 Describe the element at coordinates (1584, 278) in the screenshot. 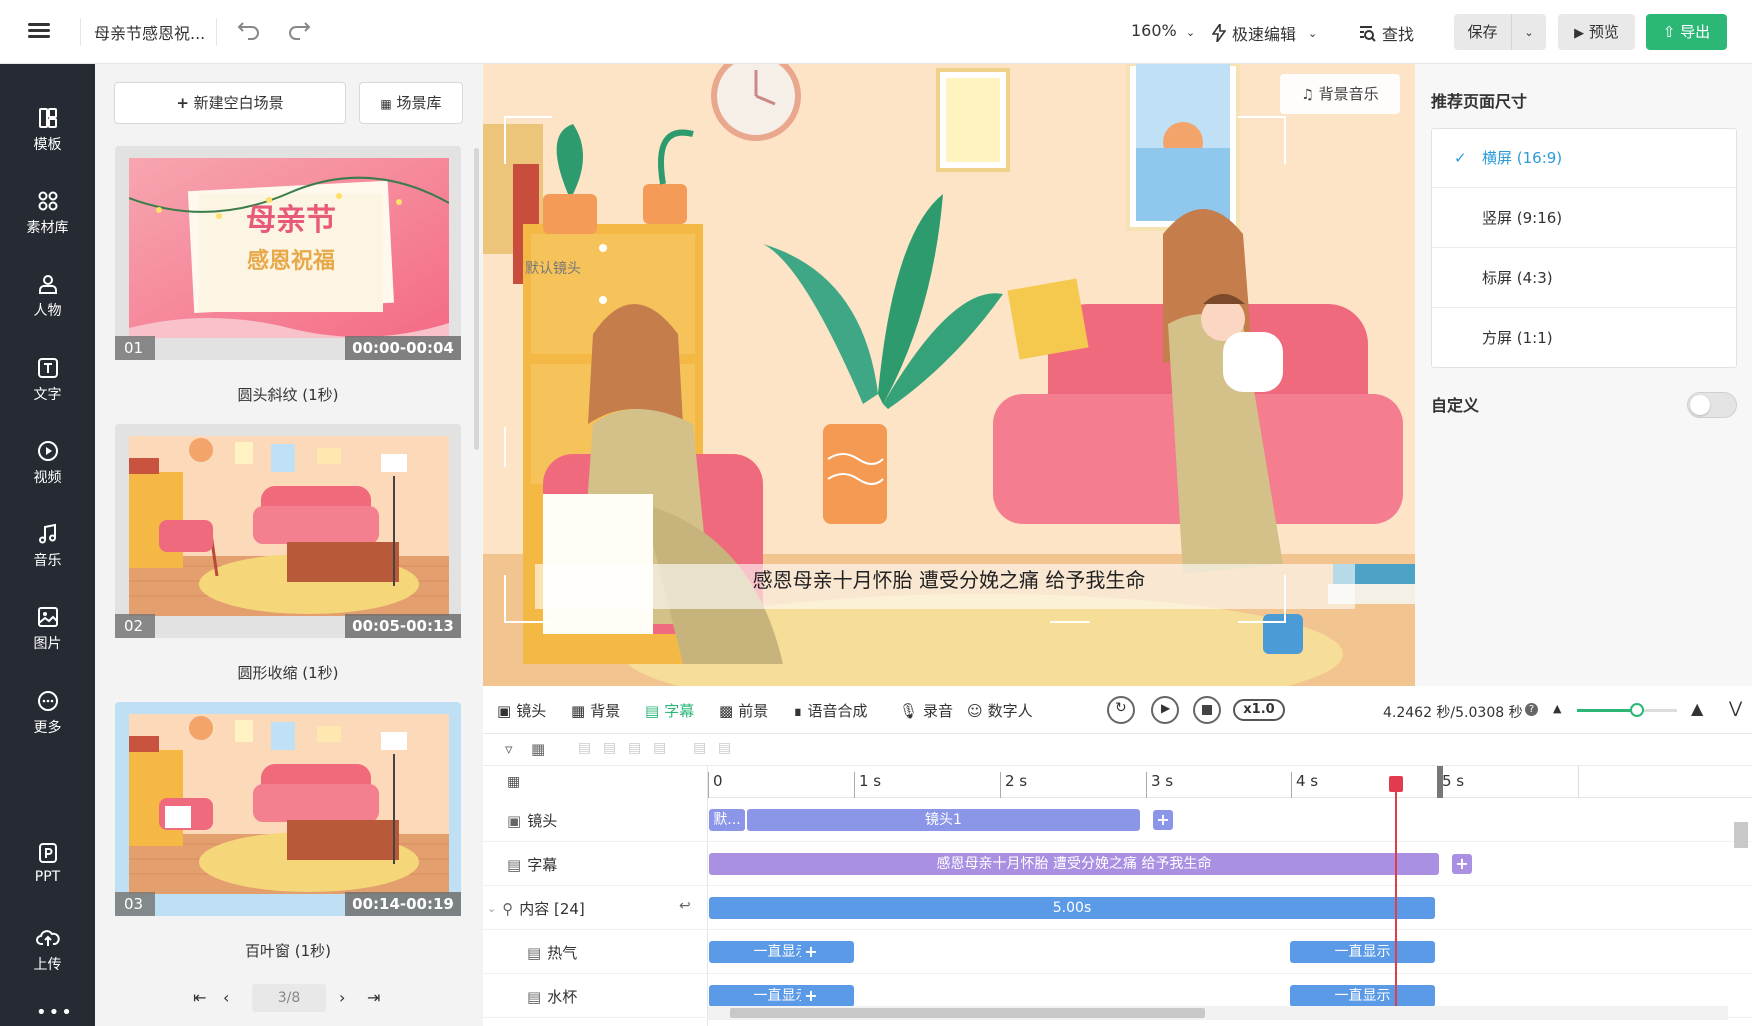

I see `size-option-4-3: 标屏 (4:3)` at that location.